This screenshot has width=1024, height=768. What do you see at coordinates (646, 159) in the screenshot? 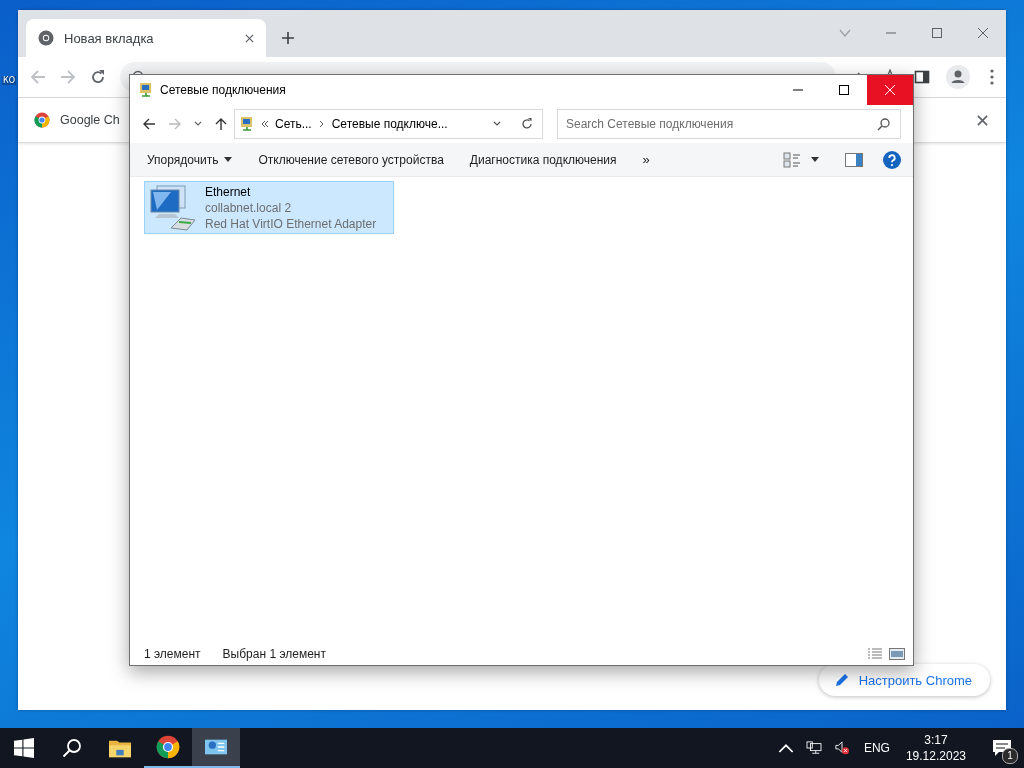
I see `more-commands-button: »` at bounding box center [646, 159].